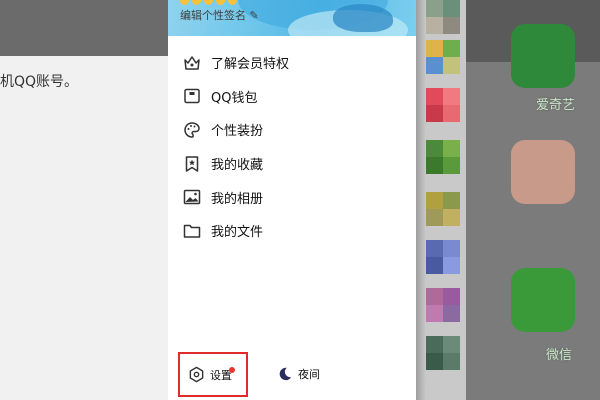 The image size is (600, 400). I want to click on menu-item-label: 个性装扮, so click(237, 132).